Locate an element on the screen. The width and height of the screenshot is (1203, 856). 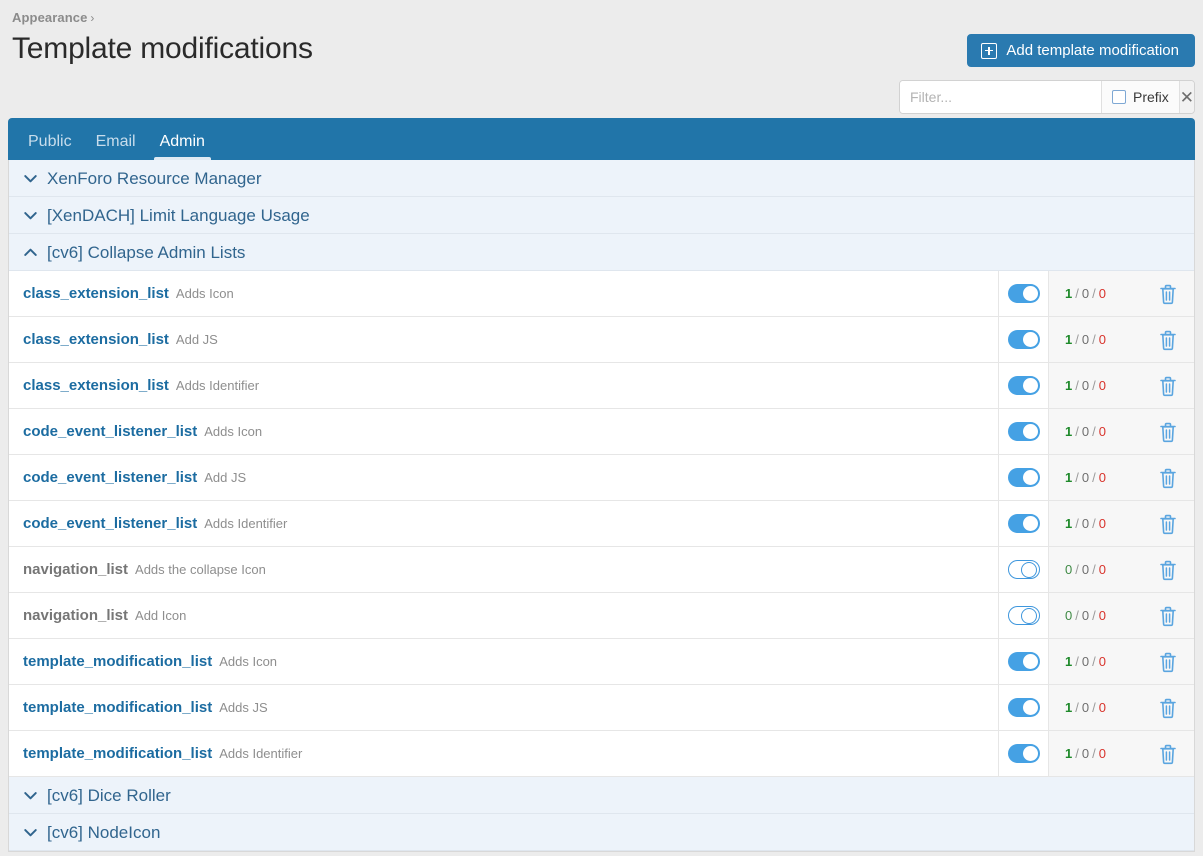
addon-group-header: XenForo Resource Manager is located at coordinates (601, 178).